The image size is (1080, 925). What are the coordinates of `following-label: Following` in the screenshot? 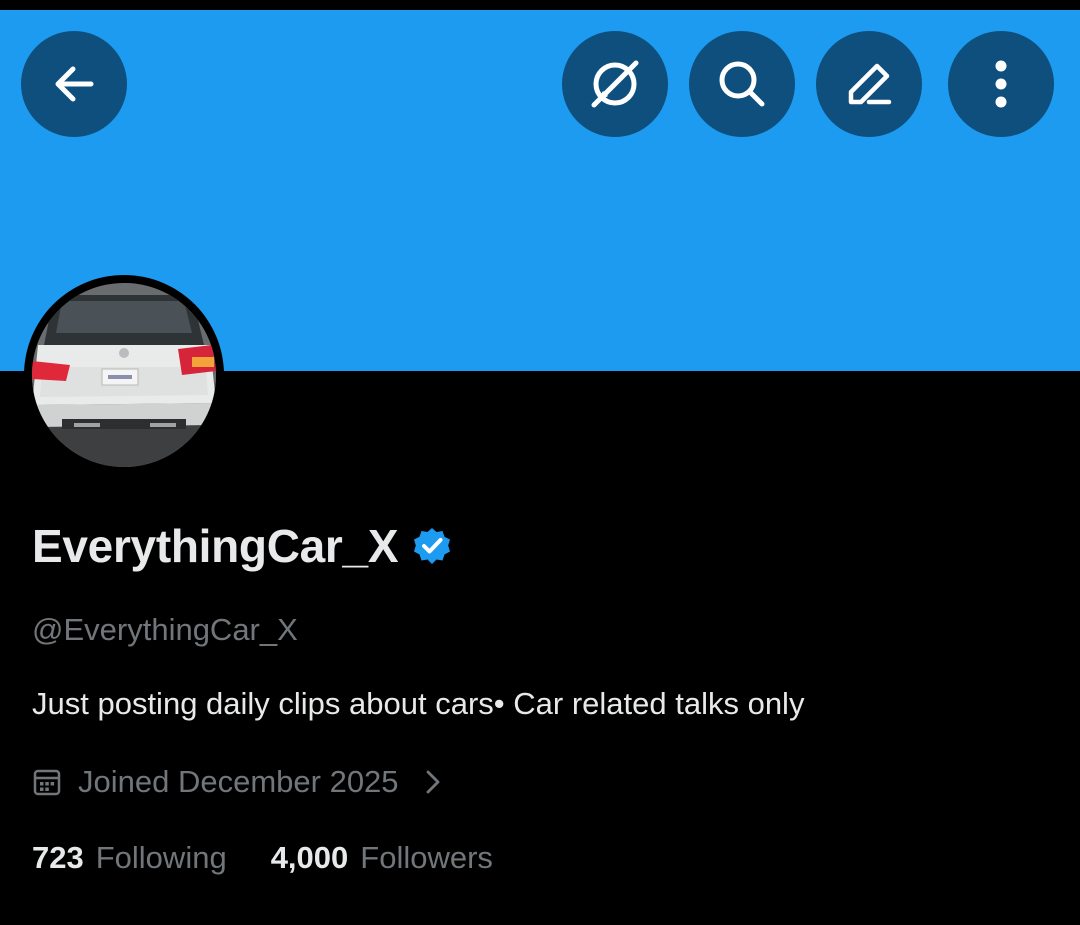 It's located at (161, 857).